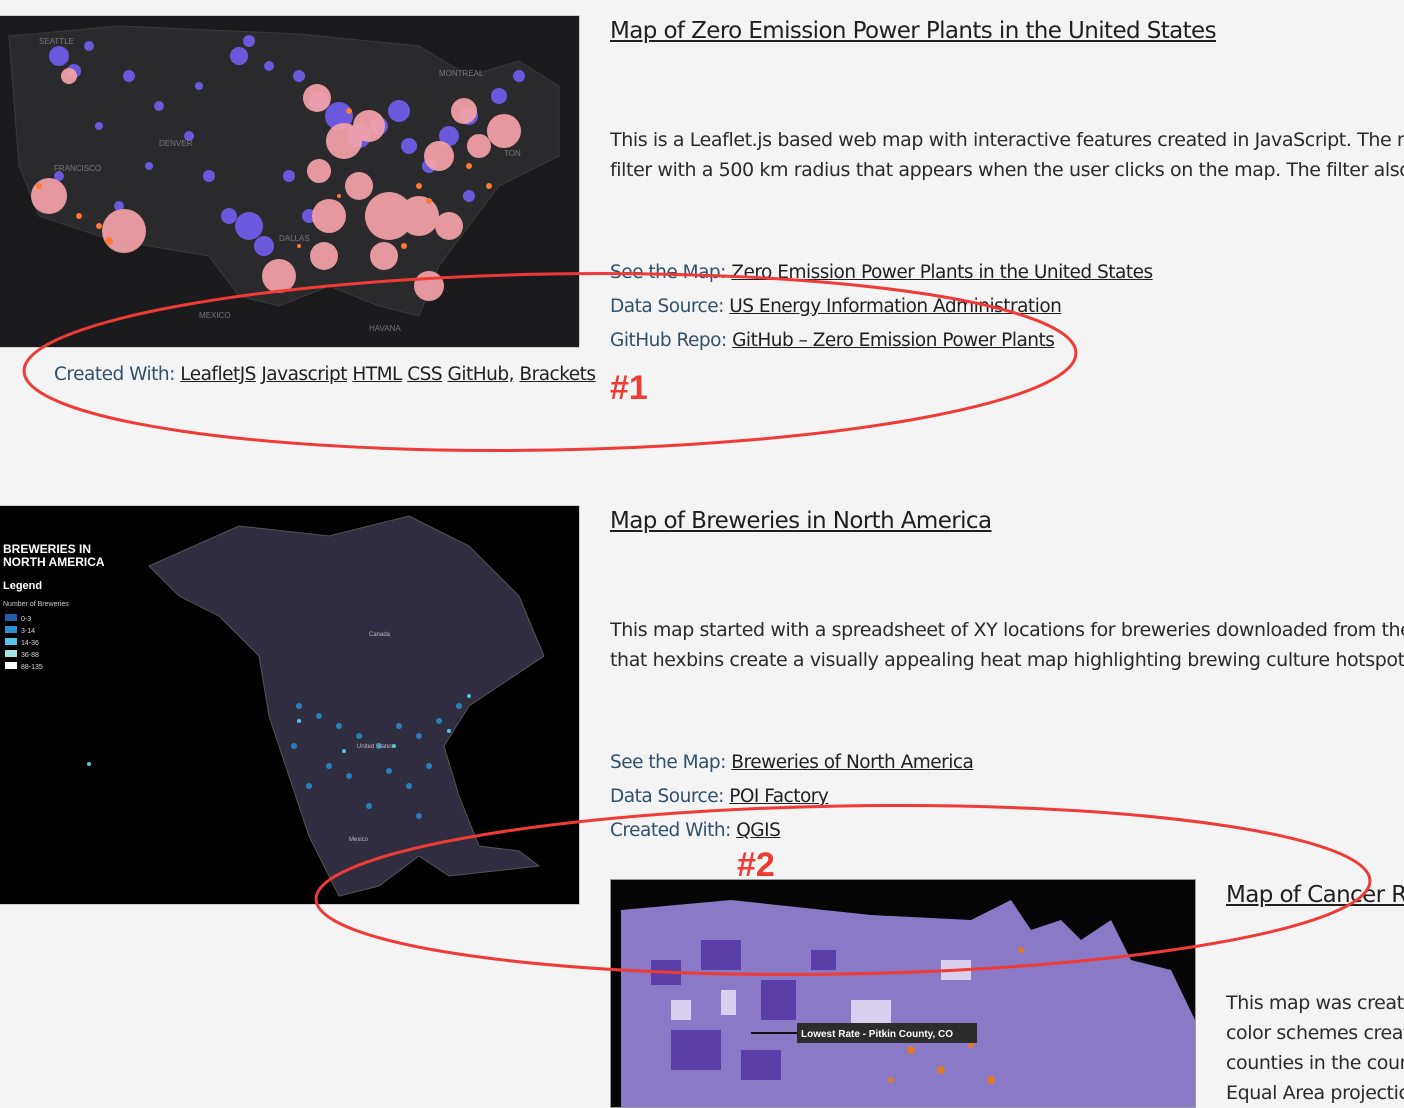 This screenshot has height=1108, width=1404. What do you see at coordinates (801, 521) in the screenshot?
I see `project2-title-link: Map of Breweries in North America` at bounding box center [801, 521].